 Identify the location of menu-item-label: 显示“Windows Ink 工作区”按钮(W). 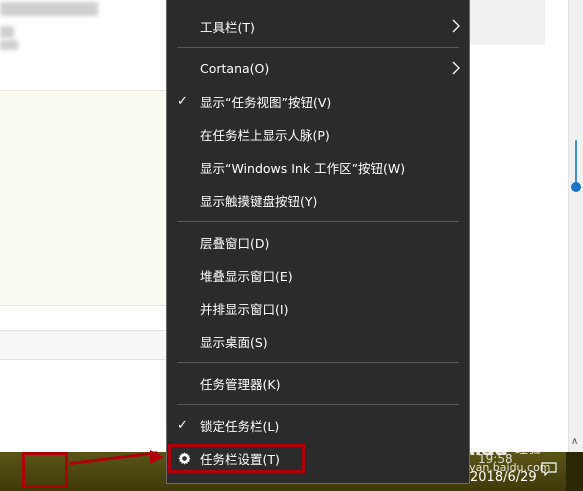
(303, 168).